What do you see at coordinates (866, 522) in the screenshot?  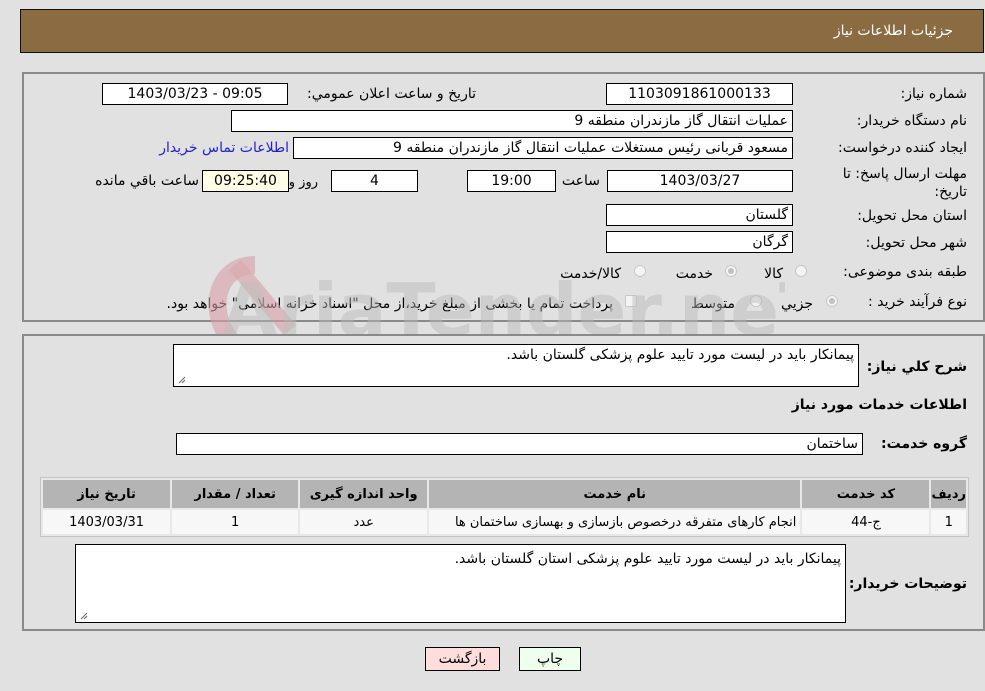 I see `cell-service-code: ج-44` at bounding box center [866, 522].